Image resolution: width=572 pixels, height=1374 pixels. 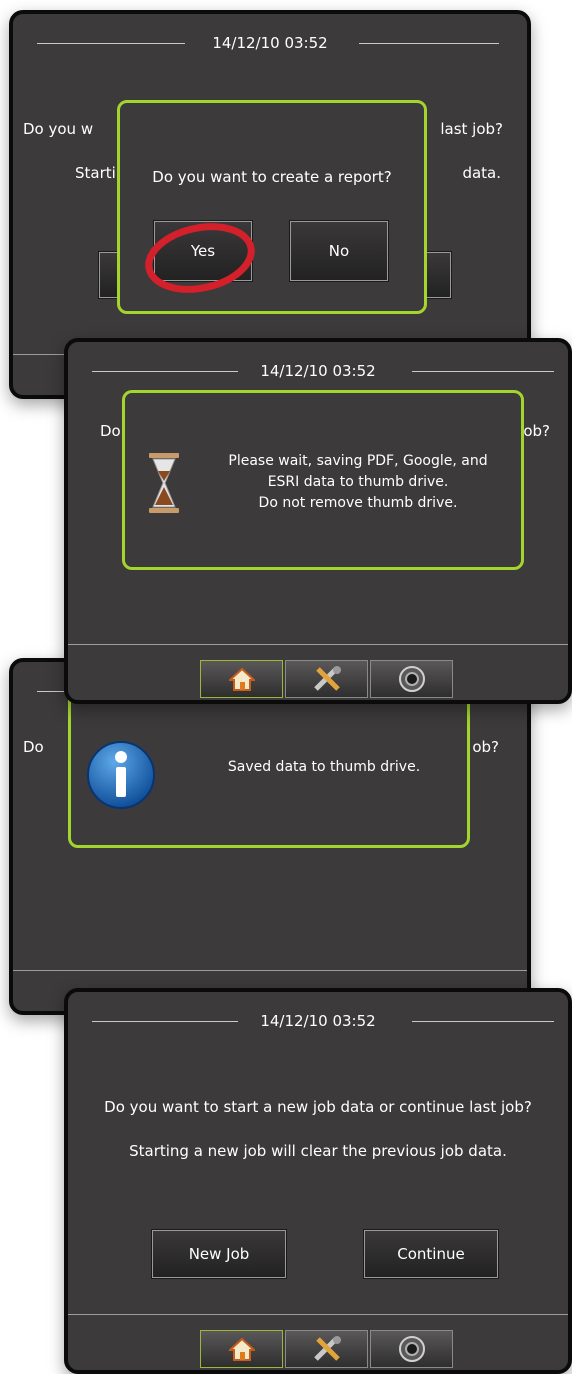 I want to click on saving-line-1: Please wait, saving PDF, Google, and, so click(x=358, y=461).